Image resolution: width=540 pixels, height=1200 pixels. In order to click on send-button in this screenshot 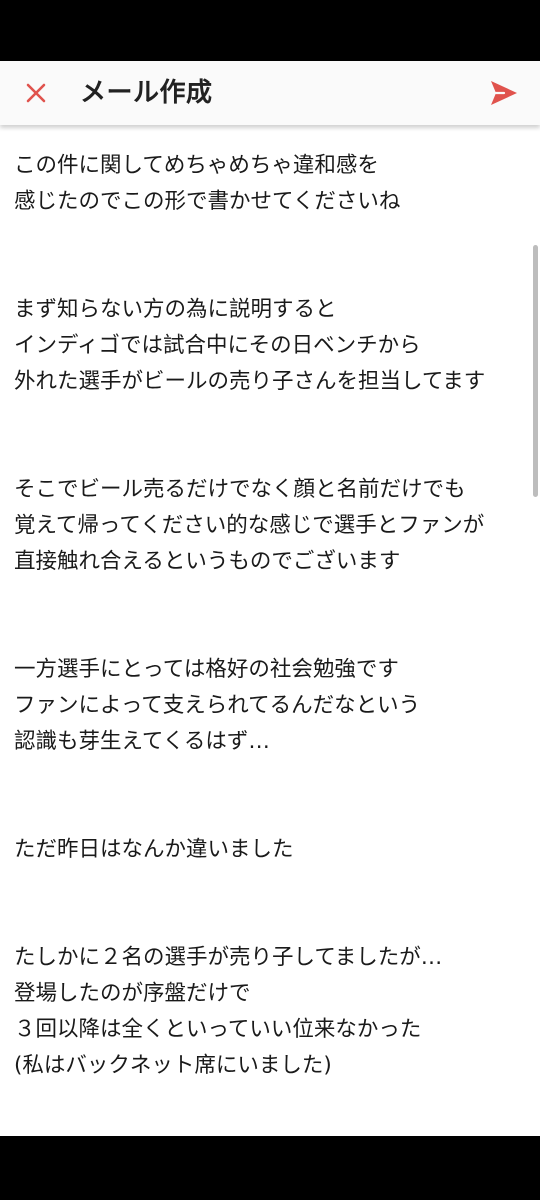, I will do `click(504, 93)`.